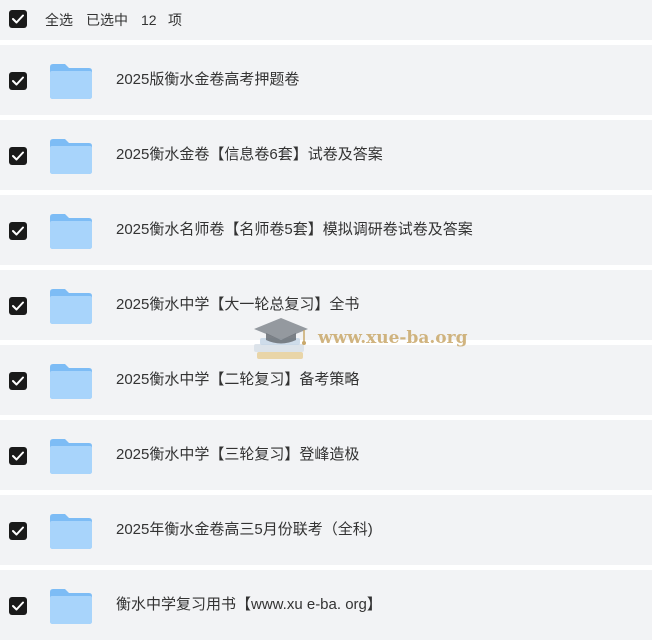 The width and height of the screenshot is (652, 641). What do you see at coordinates (208, 79) in the screenshot?
I see `file-name: 2025版衡水金卷高考押题卷` at bounding box center [208, 79].